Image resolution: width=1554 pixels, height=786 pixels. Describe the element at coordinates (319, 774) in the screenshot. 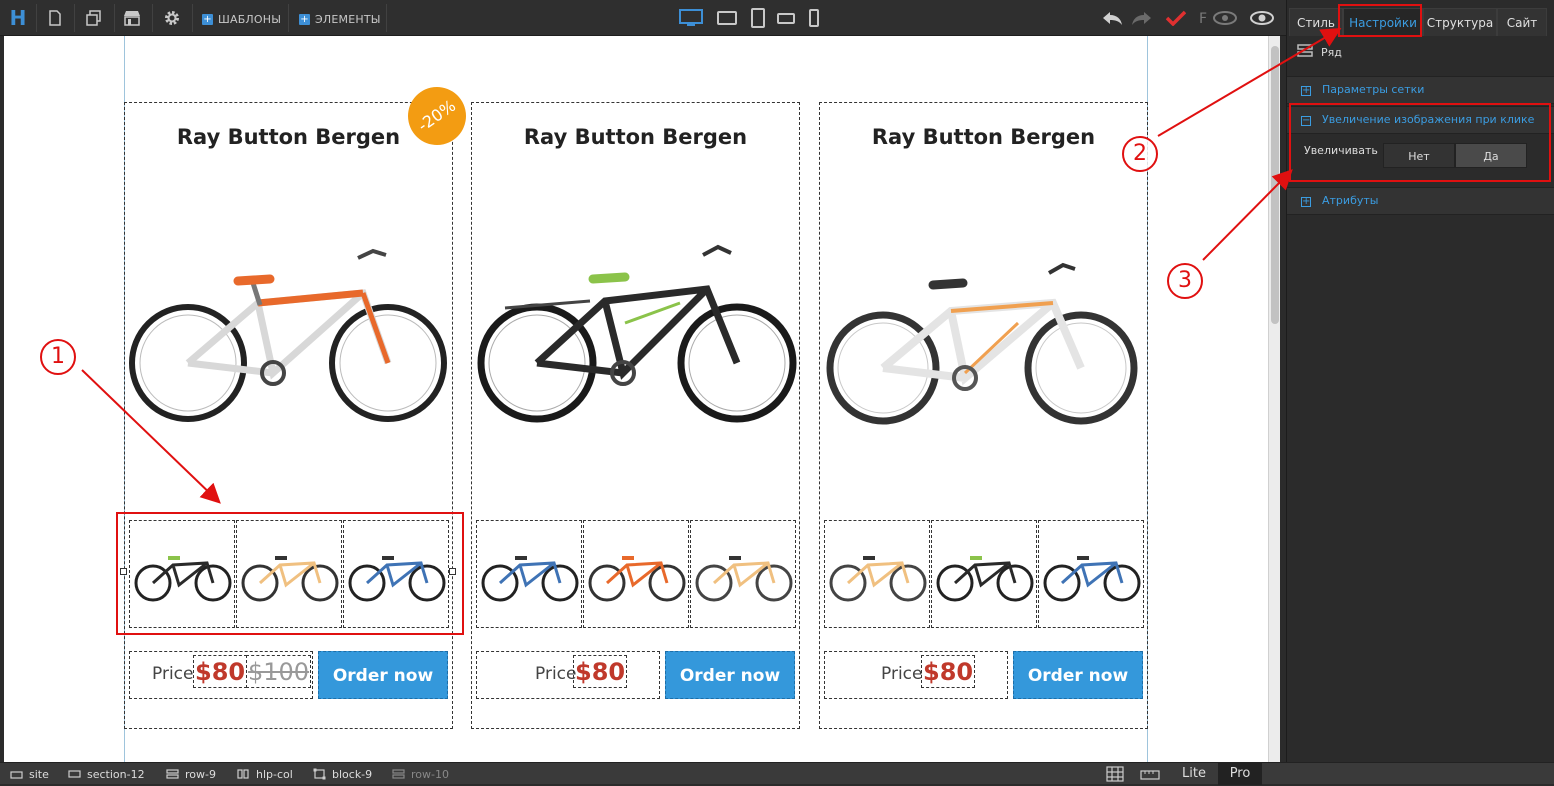

I see `block-icon` at that location.